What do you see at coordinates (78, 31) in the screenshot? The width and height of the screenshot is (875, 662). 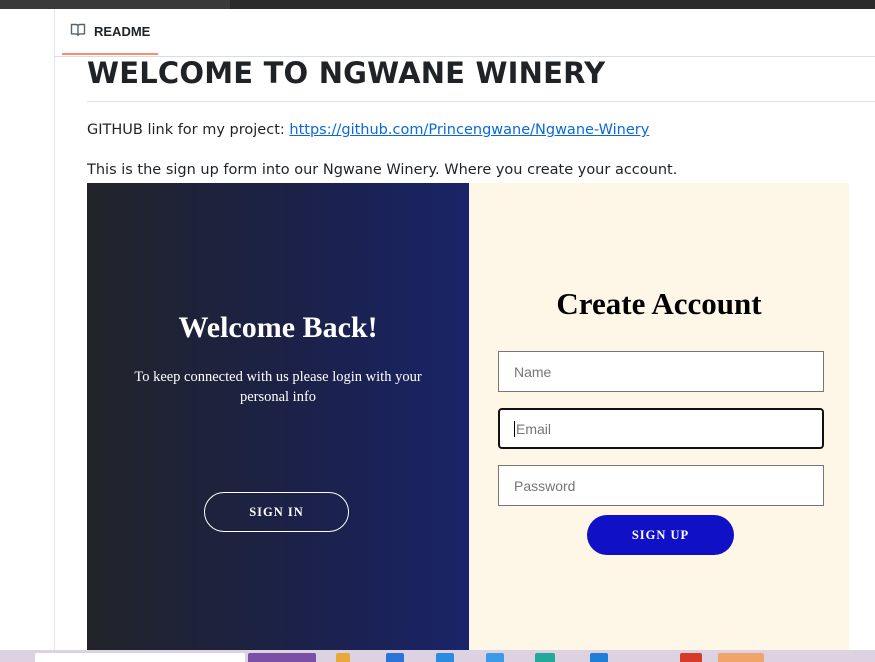 I see `book-icon` at bounding box center [78, 31].